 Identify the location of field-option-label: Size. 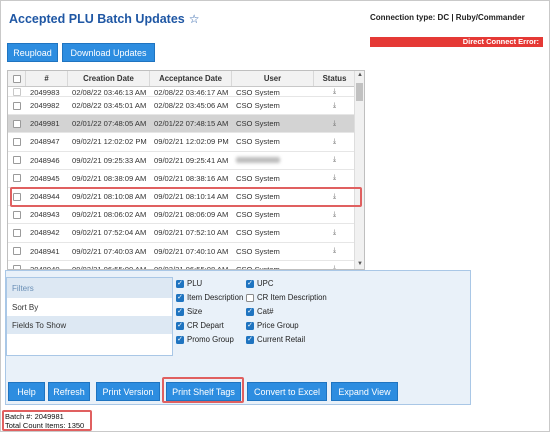
(195, 311).